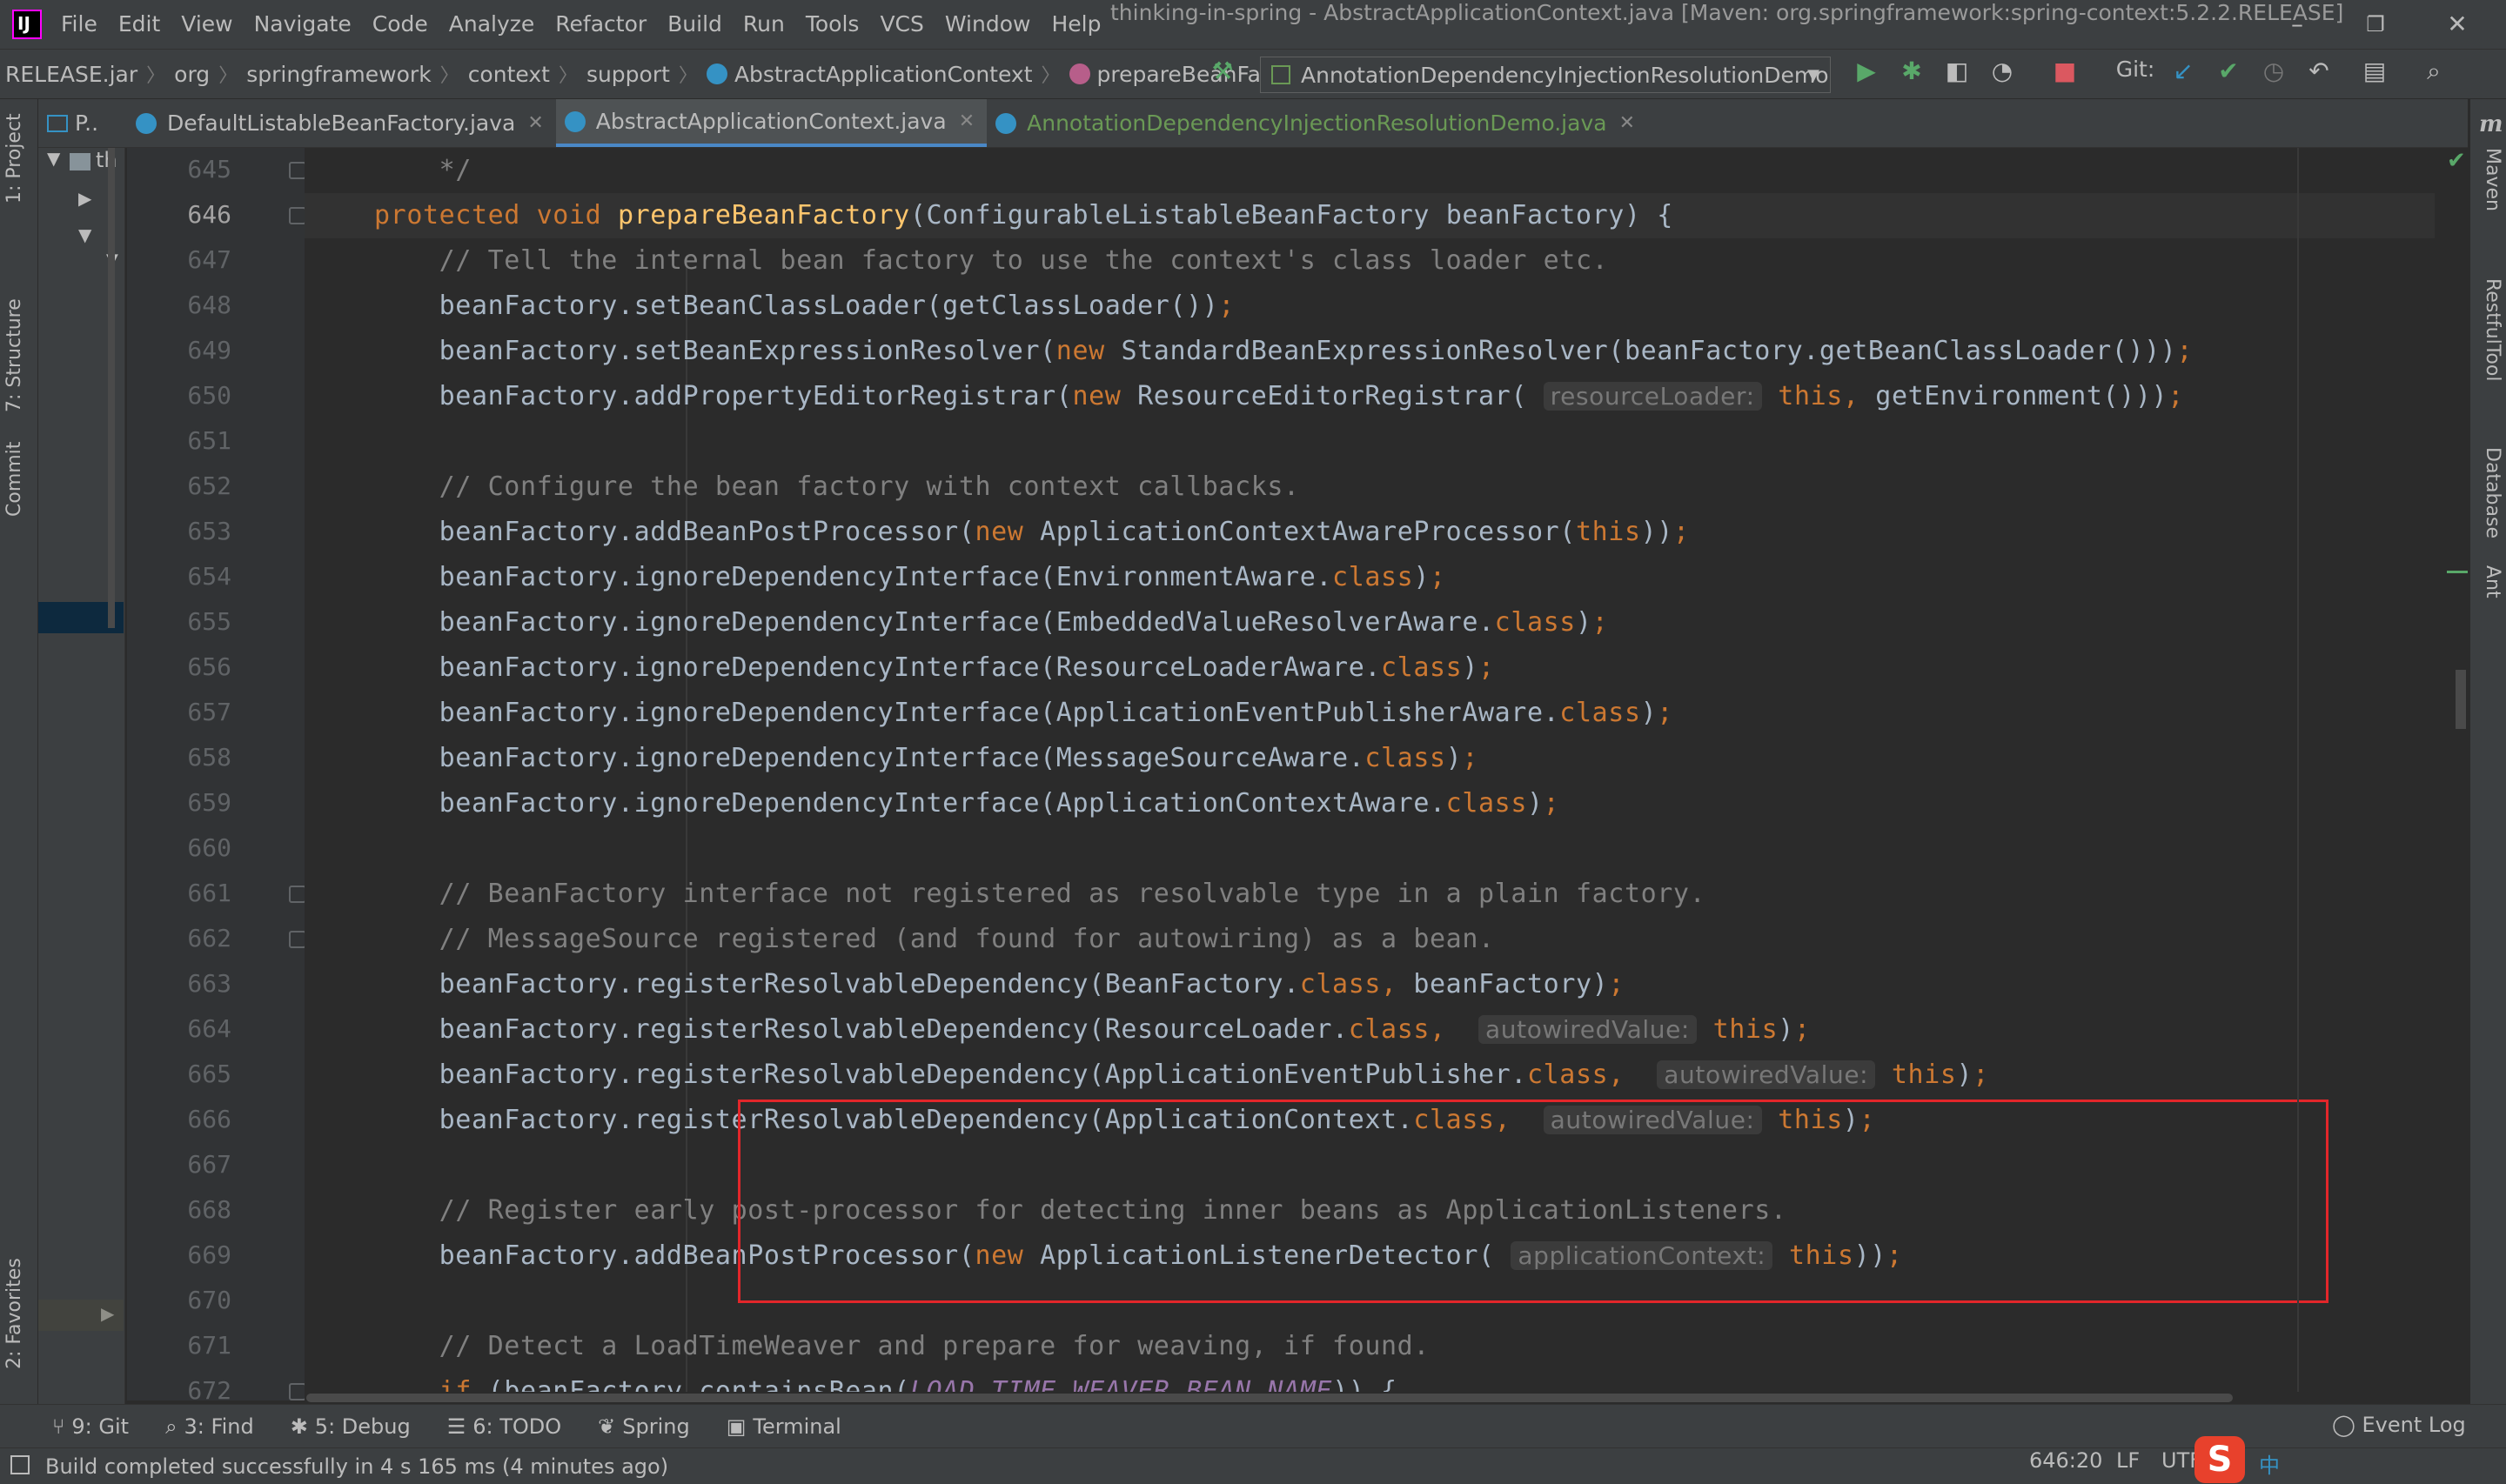 This screenshot has height=1484, width=2506. Describe the element at coordinates (111, 388) in the screenshot. I see `project-panel-scrollbar` at that location.